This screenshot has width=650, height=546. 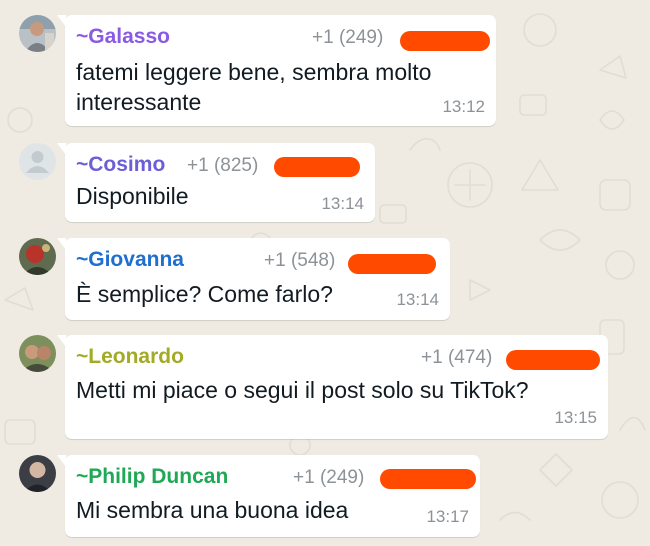 What do you see at coordinates (447, 516) in the screenshot?
I see `message-time: 13:17` at bounding box center [447, 516].